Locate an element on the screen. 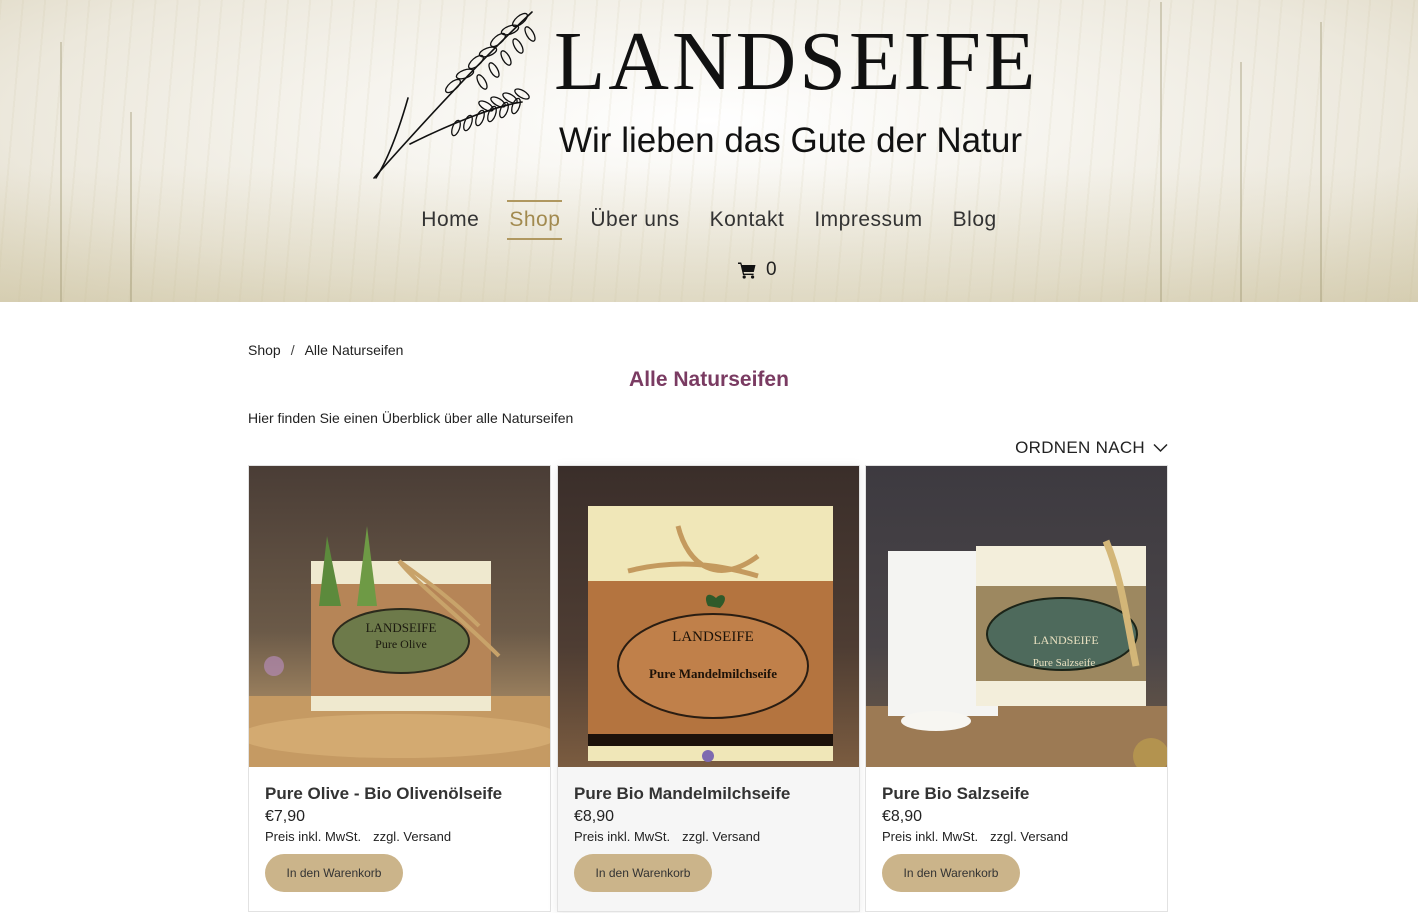 Image resolution: width=1418 pixels, height=913 pixels. chevron-down-icon is located at coordinates (1160, 448).